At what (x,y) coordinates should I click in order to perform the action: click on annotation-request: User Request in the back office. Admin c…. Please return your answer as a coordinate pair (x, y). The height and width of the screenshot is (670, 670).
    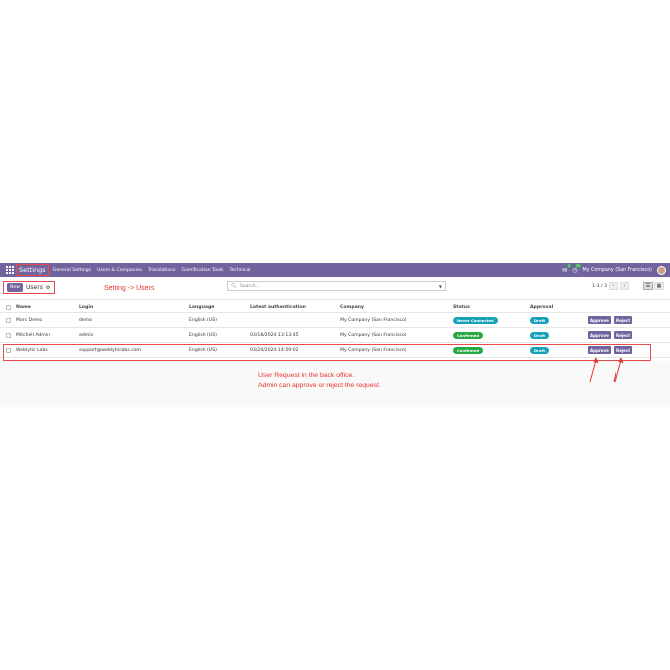
    Looking at the image, I should click on (319, 381).